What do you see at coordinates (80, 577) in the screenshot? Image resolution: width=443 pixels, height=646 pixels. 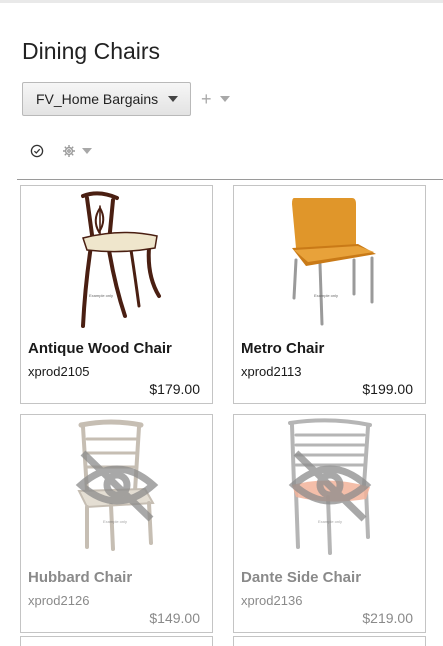 I see `product-name: Hubbard Chair` at bounding box center [80, 577].